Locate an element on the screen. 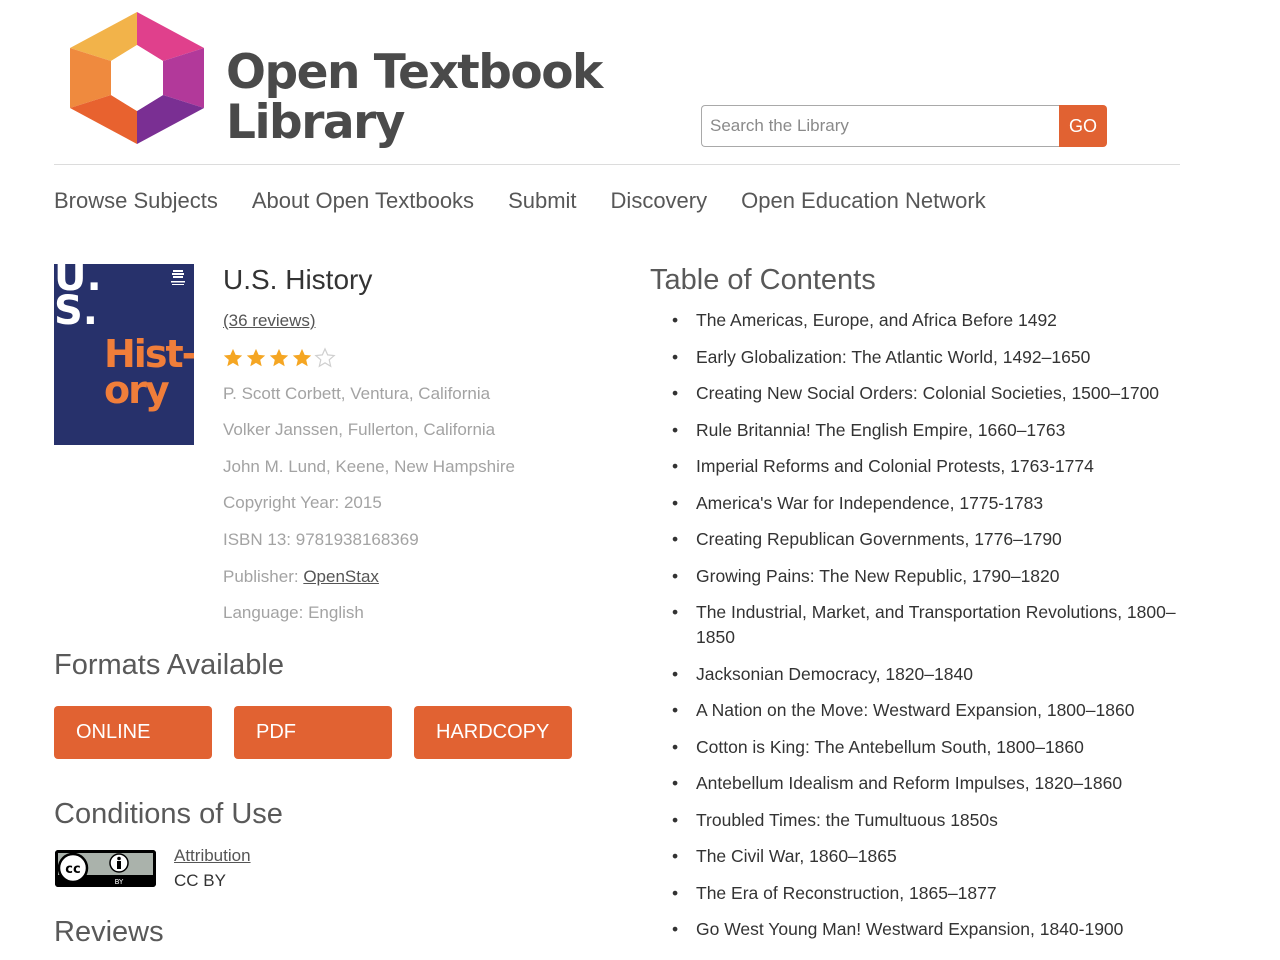 This screenshot has height=960, width=1280. publisher-label: Publisher: is located at coordinates (263, 576).